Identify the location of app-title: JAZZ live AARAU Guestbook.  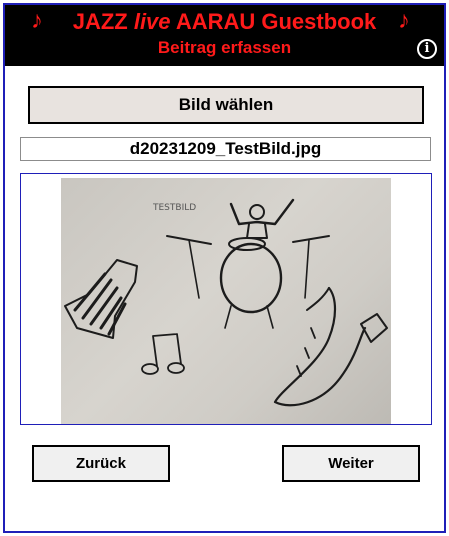
(224, 22).